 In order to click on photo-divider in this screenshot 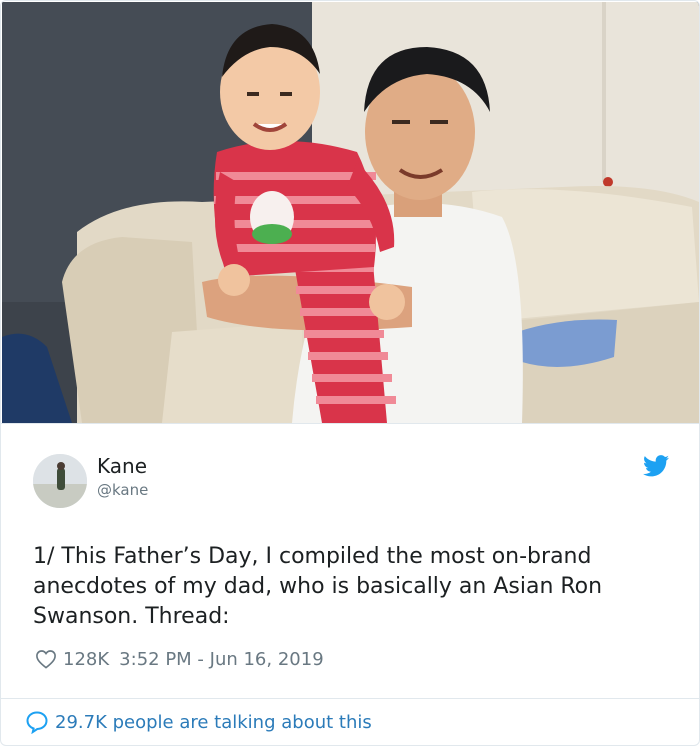, I will do `click(350, 423)`.